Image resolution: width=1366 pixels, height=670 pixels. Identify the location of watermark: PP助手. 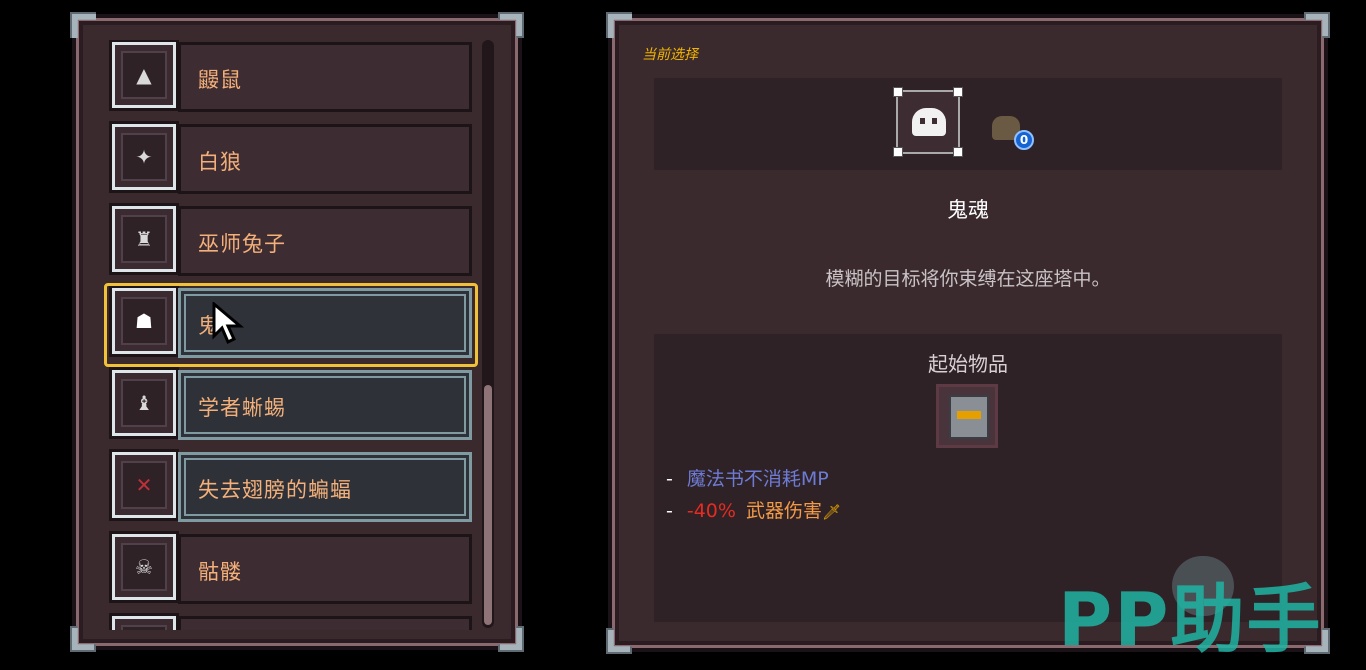
(1190, 620).